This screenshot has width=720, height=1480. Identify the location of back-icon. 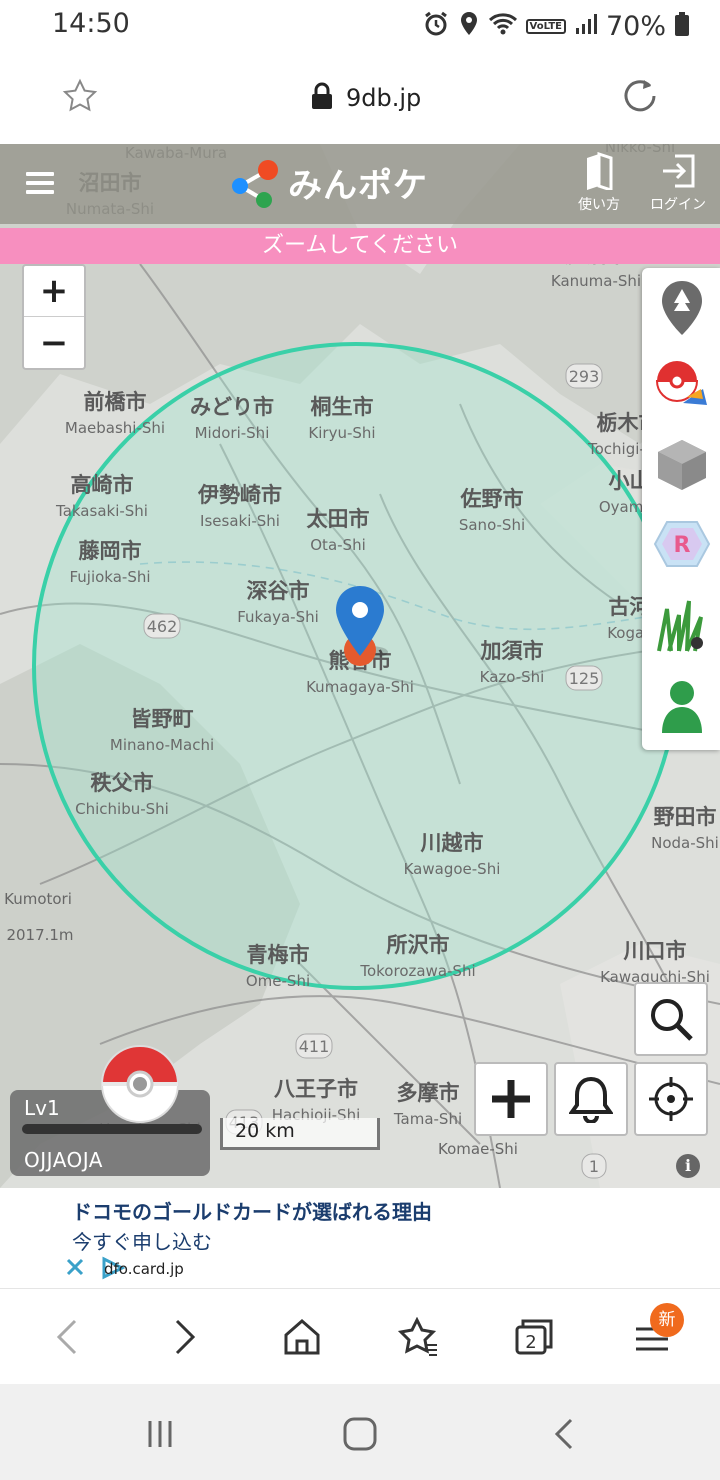
(68, 1337).